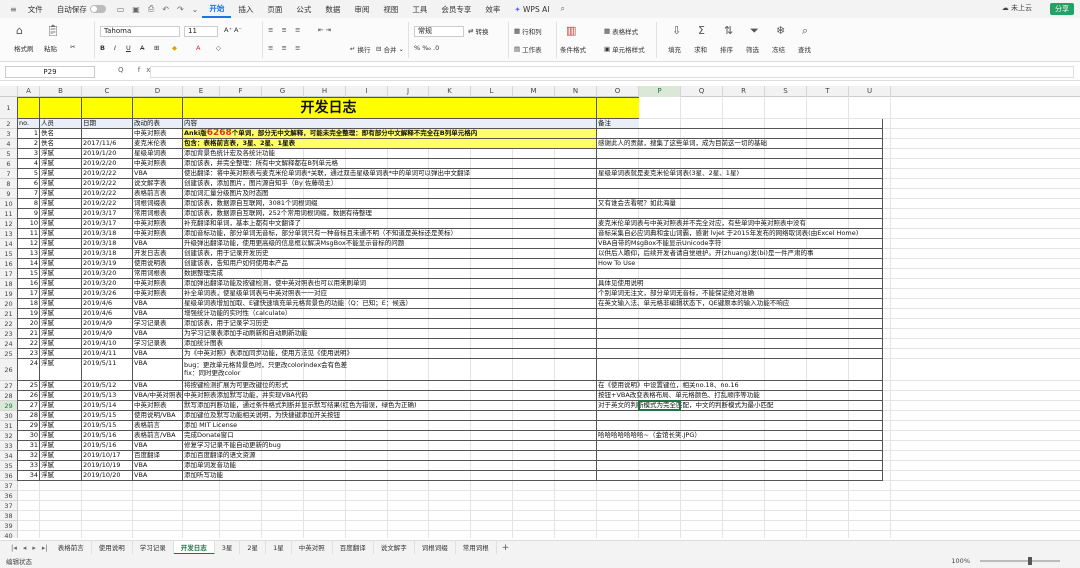  I want to click on number-format-select: 常规, so click(439, 31).